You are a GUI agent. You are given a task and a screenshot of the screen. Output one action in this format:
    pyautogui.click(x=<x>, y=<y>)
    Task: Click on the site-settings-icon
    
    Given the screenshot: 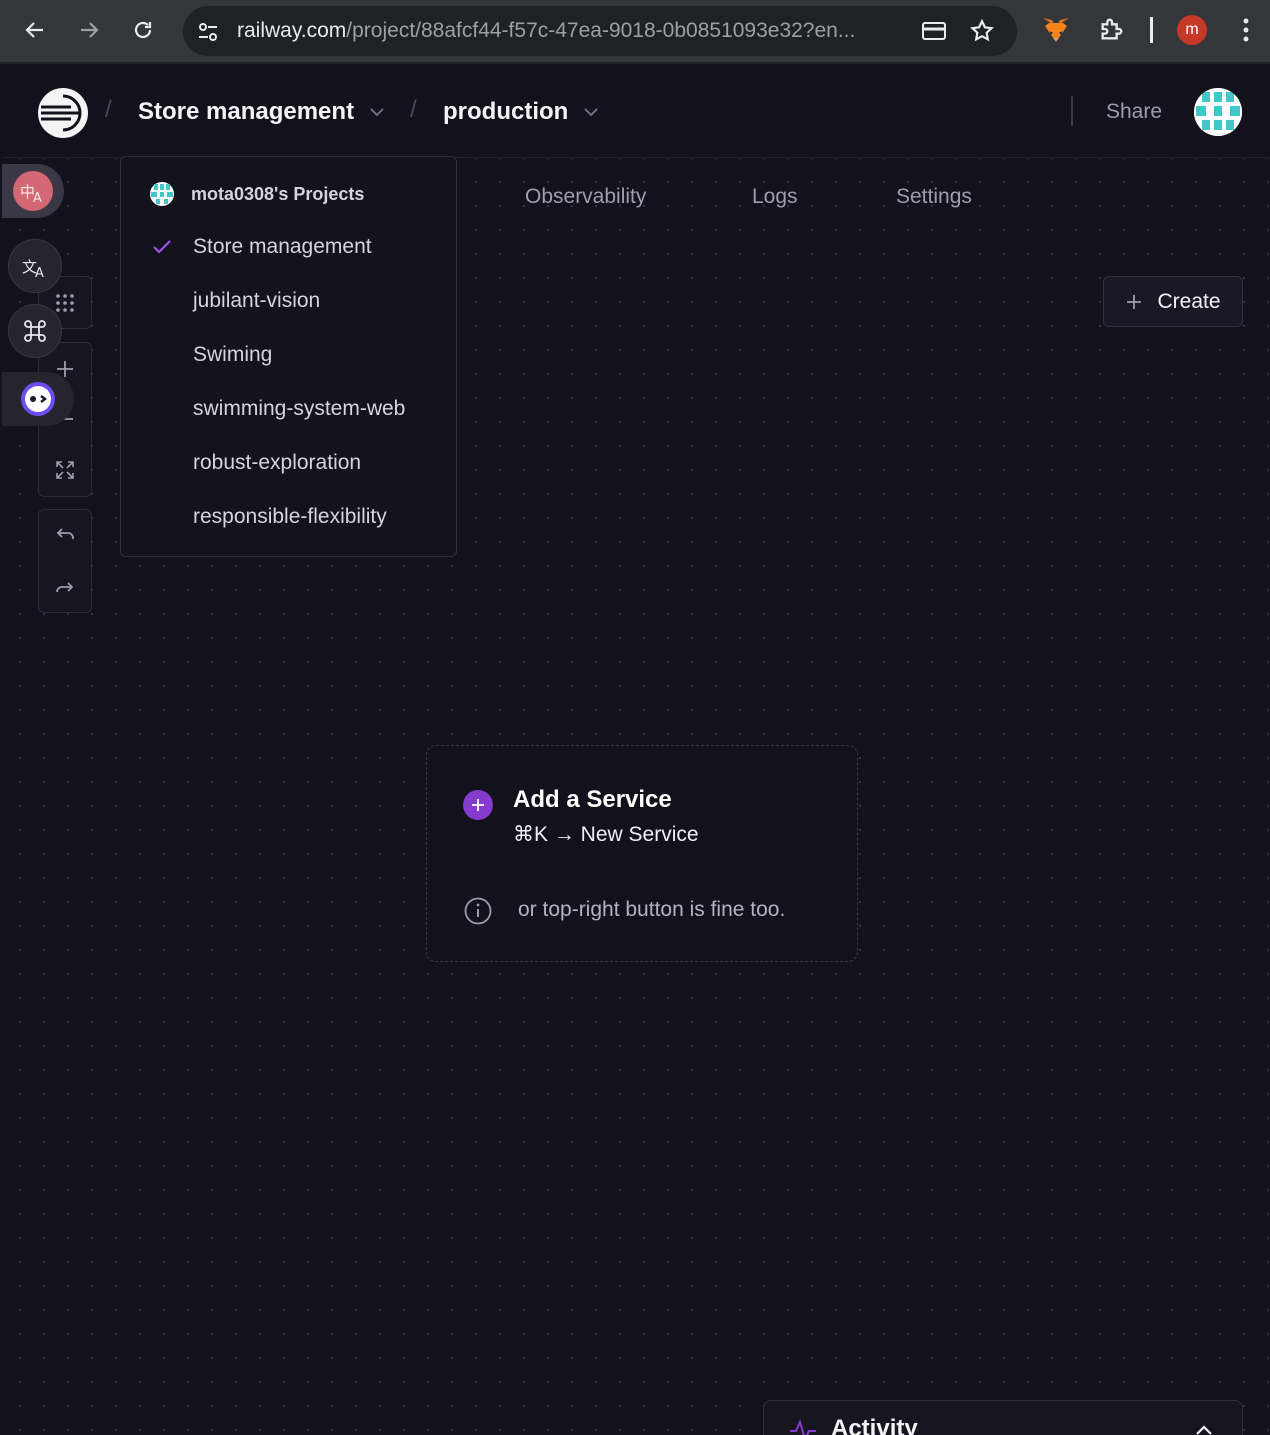 What is the action you would take?
    pyautogui.click(x=208, y=32)
    